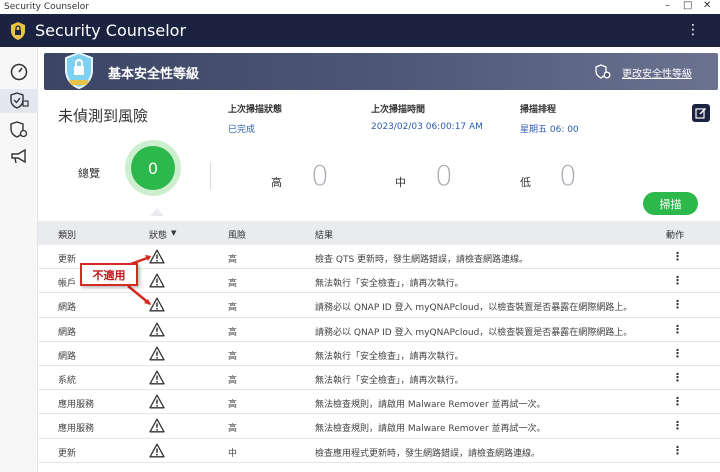 This screenshot has height=472, width=720. I want to click on risk-score: 0, so click(153, 168).